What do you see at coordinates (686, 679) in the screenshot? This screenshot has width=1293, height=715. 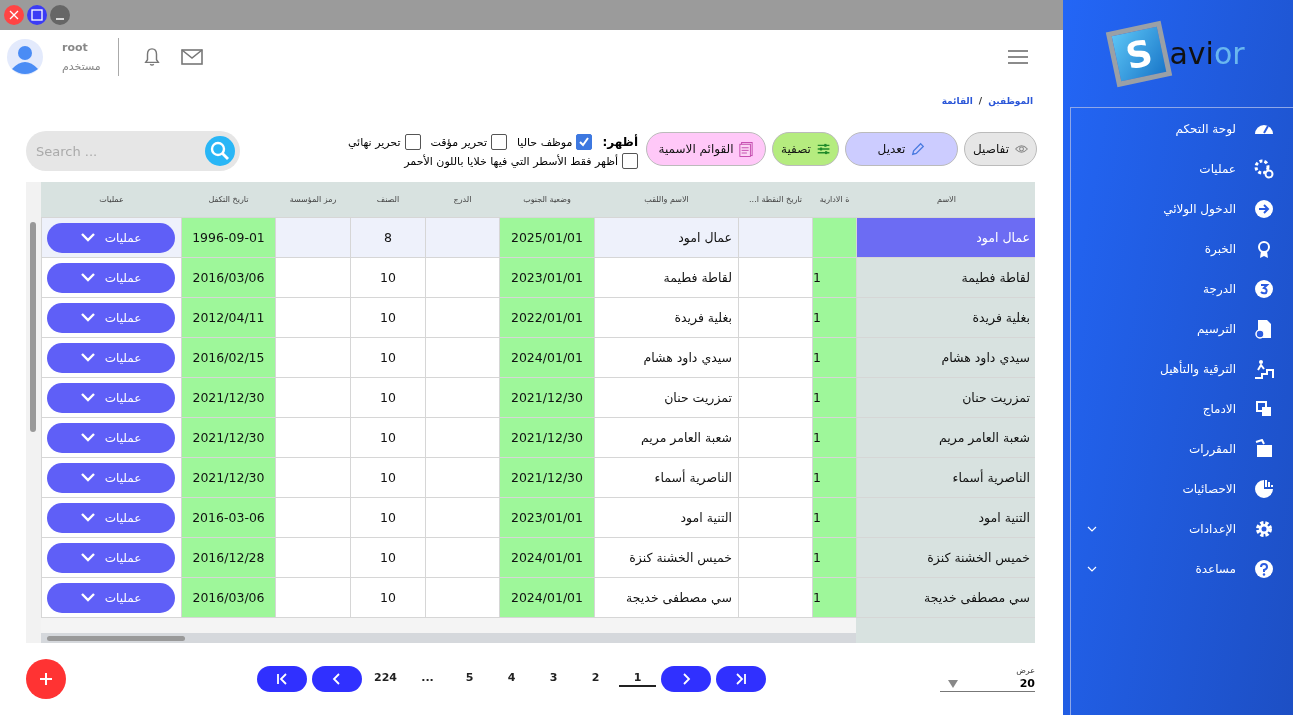 I see `next-page-button` at bounding box center [686, 679].